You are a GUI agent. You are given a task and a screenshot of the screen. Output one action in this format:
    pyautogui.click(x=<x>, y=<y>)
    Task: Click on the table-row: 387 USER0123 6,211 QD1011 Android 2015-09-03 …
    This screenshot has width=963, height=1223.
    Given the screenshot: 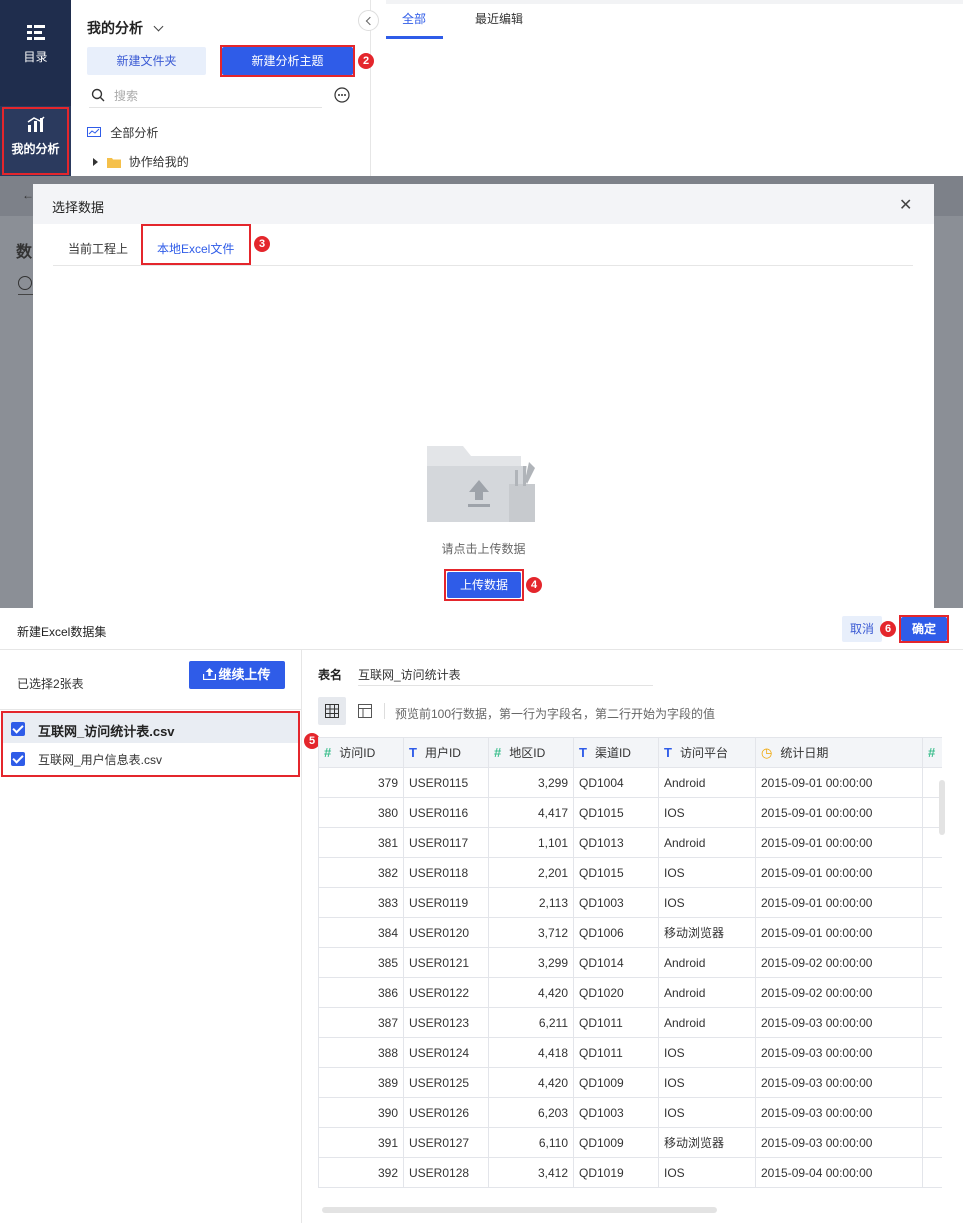 What is the action you would take?
    pyautogui.click(x=630, y=1022)
    